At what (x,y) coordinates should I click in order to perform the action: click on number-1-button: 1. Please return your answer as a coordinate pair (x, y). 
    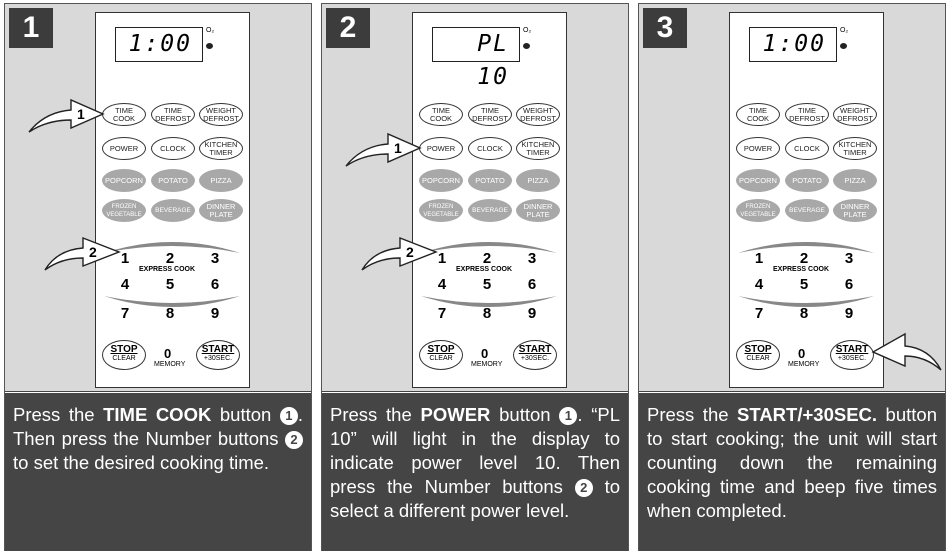
    Looking at the image, I should click on (759, 258).